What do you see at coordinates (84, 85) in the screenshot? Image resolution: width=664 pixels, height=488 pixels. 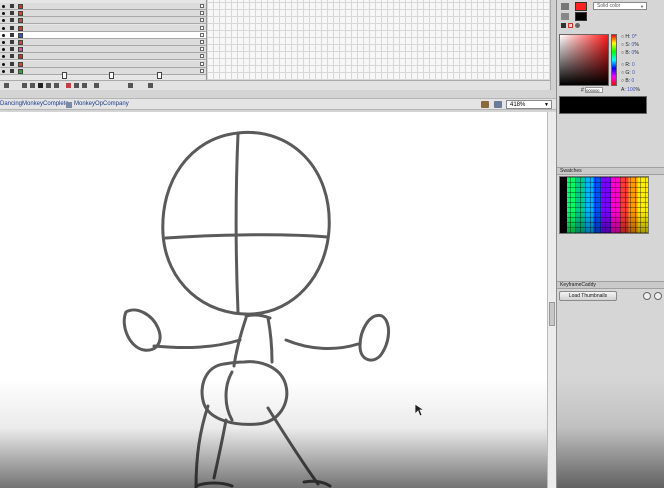 I see `onion-outline-icon` at bounding box center [84, 85].